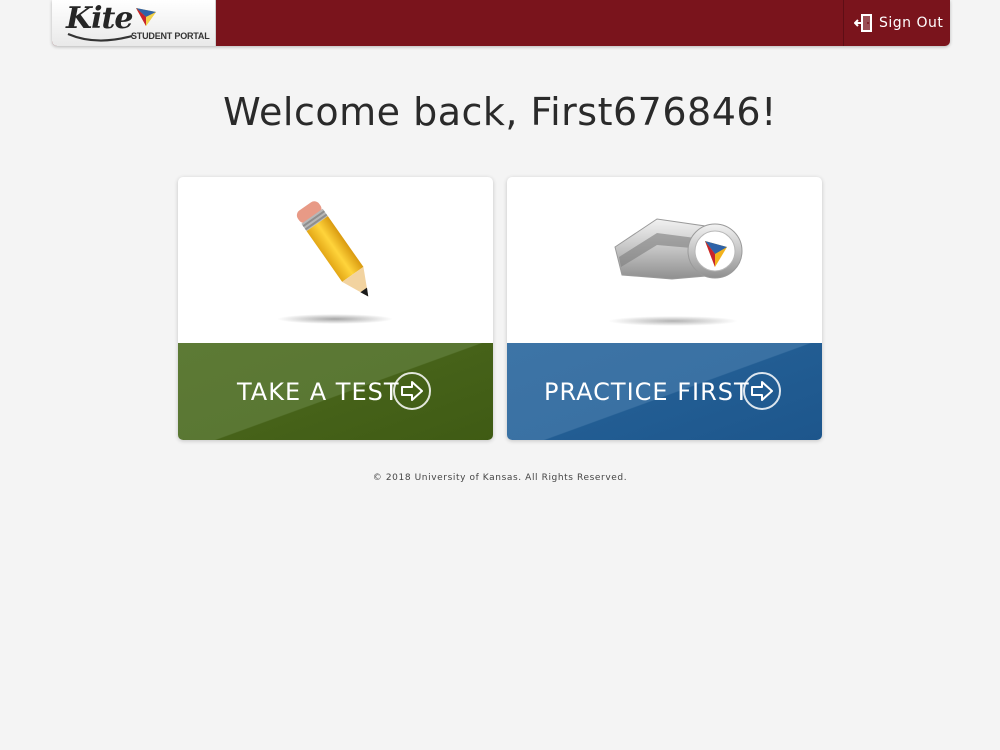 This screenshot has width=1000, height=750. I want to click on sign-out-button: Sign Out, so click(896, 23).